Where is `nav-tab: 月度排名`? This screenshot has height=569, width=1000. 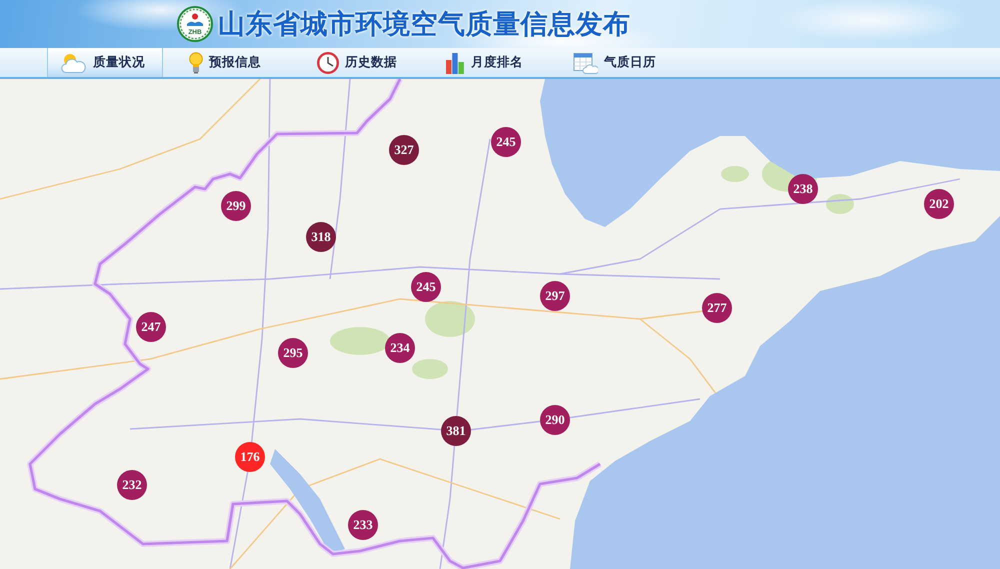 nav-tab: 月度排名 is located at coordinates (489, 62).